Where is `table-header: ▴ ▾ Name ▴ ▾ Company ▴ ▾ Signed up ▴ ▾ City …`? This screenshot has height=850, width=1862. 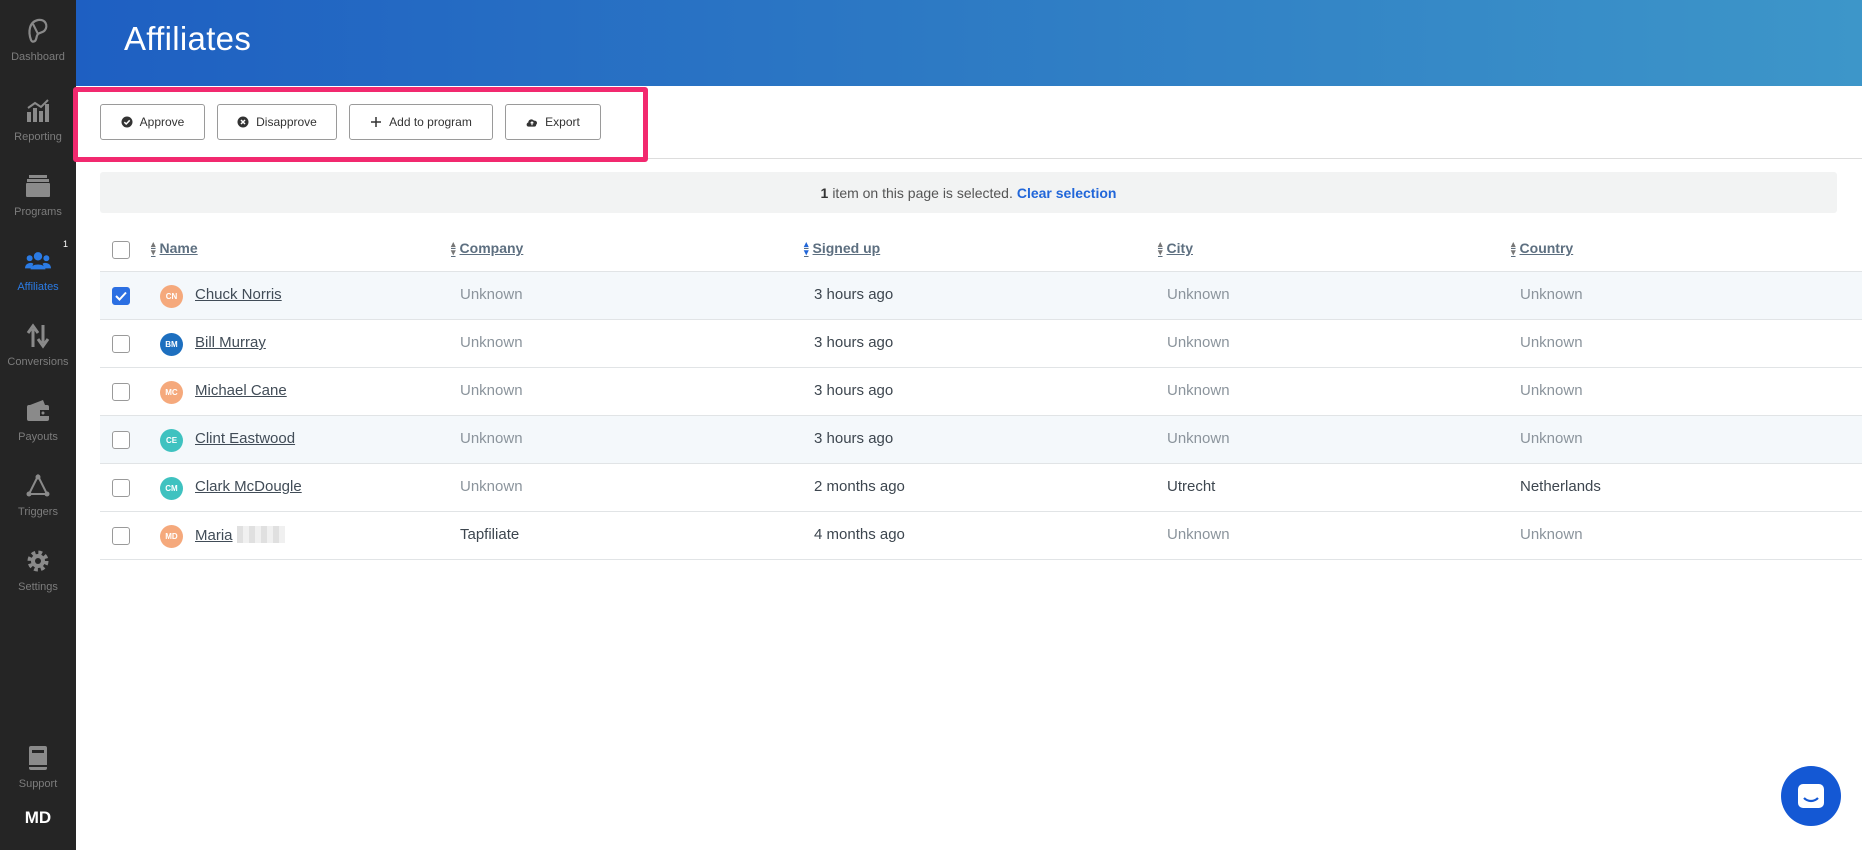 table-header: ▴ ▾ Name ▴ ▾ Company ▴ ▾ Signed up ▴ ▾ City … is located at coordinates (981, 250).